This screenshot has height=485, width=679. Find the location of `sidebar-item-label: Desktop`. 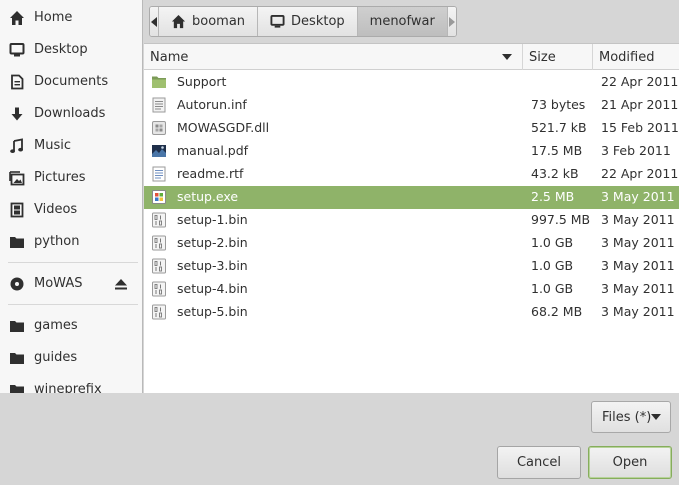

sidebar-item-label: Desktop is located at coordinates (61, 49).